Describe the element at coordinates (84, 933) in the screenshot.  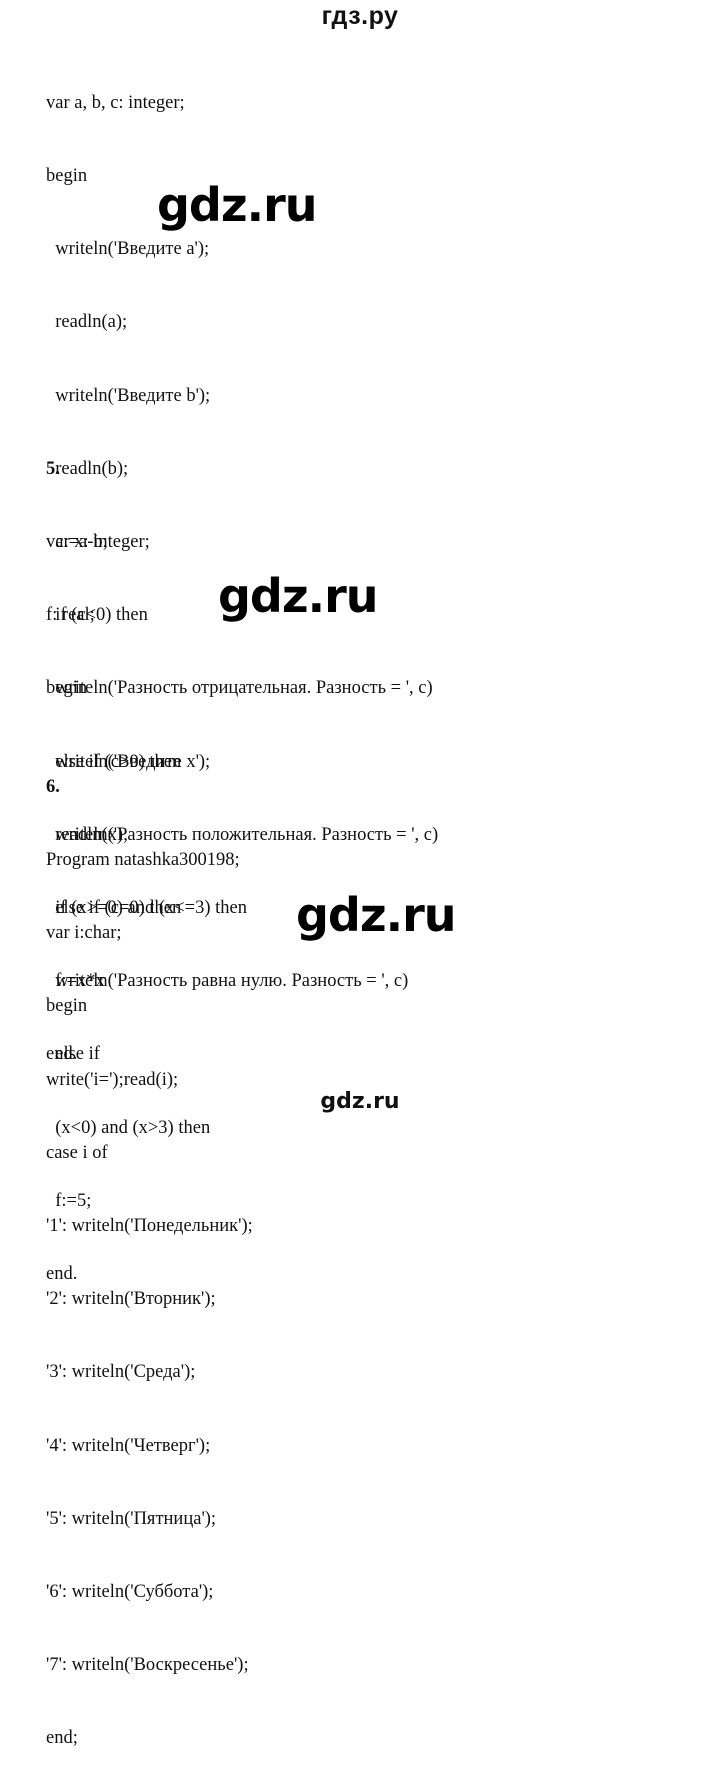
I see `code-line: var i:char;` at that location.